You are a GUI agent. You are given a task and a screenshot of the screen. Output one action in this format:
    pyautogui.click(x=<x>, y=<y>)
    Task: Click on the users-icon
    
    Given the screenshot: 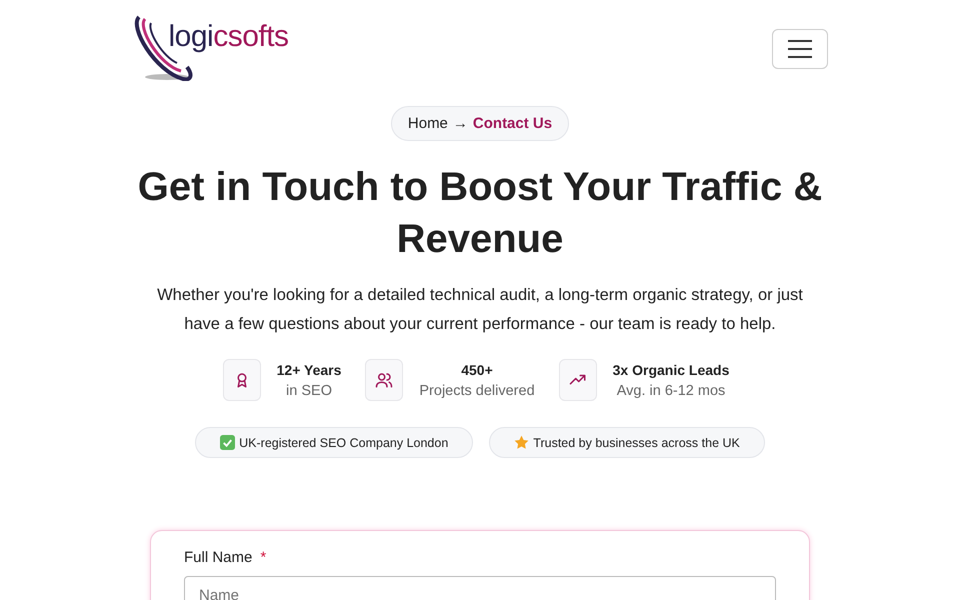 What is the action you would take?
    pyautogui.click(x=384, y=380)
    